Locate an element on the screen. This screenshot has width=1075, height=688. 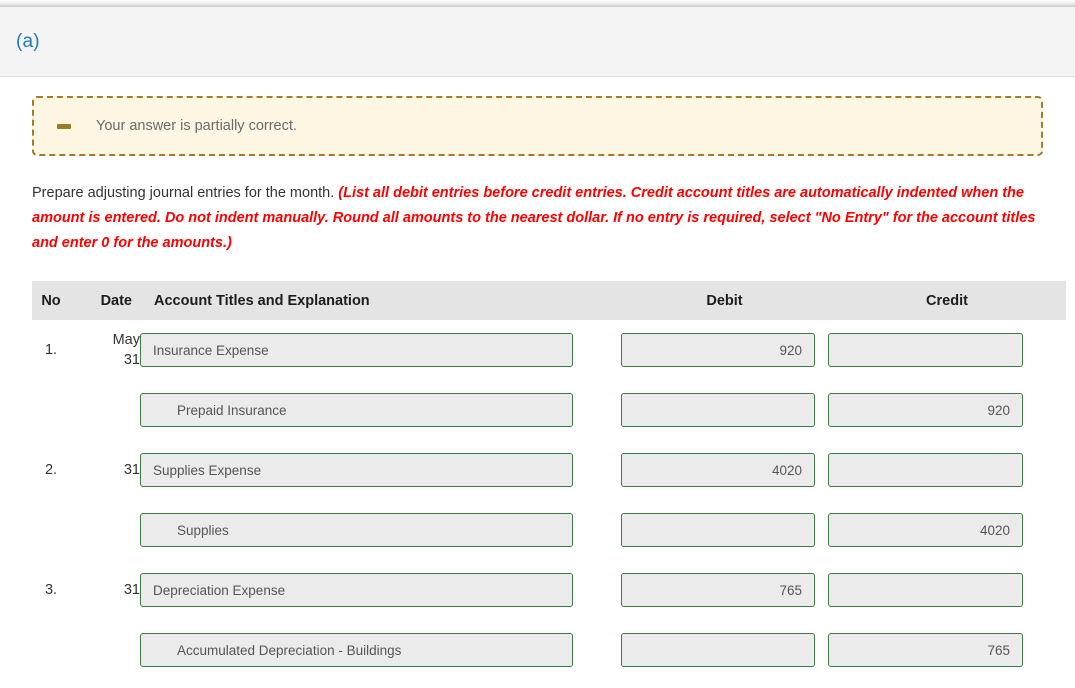
row-number: 2. is located at coordinates (51, 470).